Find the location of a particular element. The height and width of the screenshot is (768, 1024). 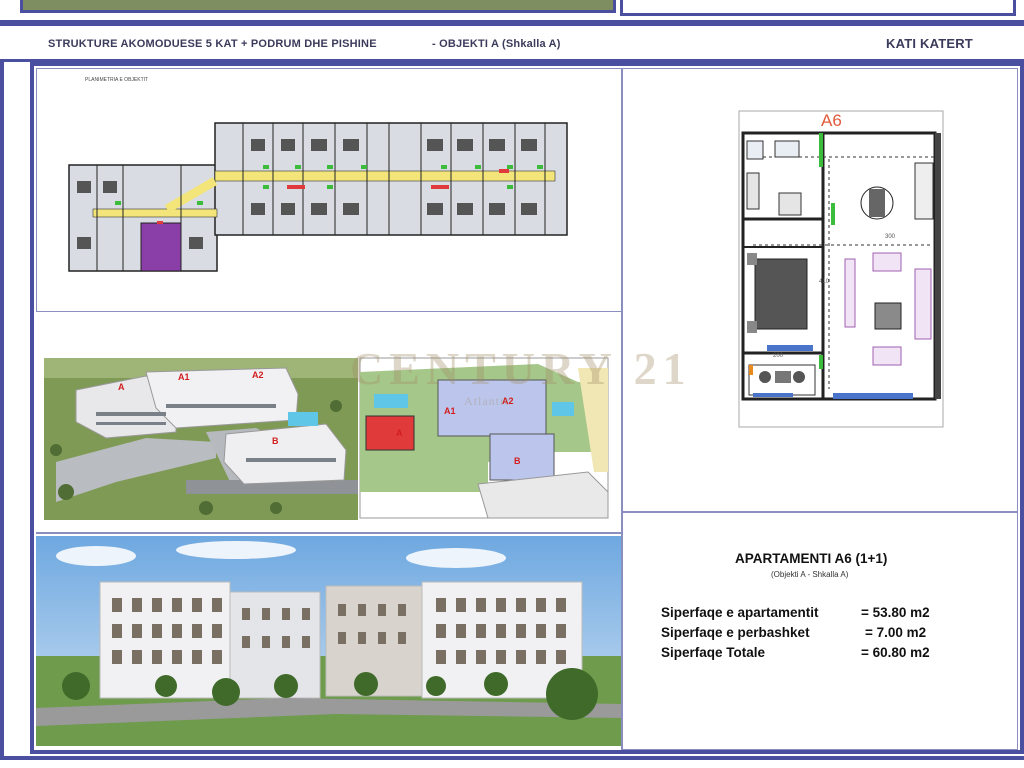

unit-plan-drawing is located at coordinates (841, 269).